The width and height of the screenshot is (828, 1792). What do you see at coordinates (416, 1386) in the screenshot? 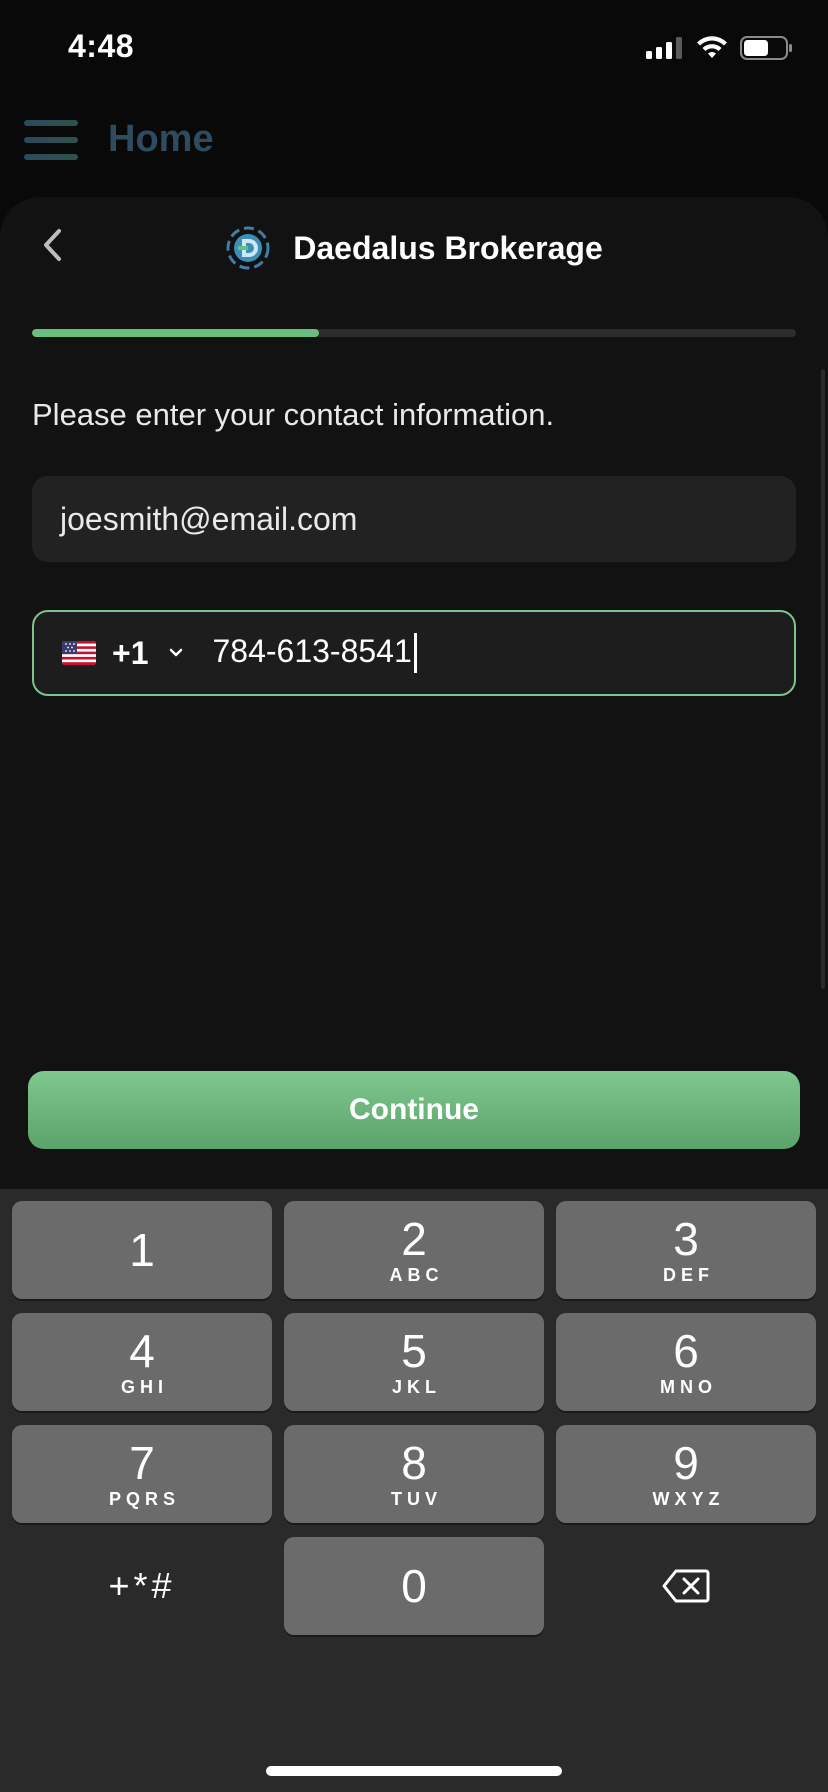
I see `key-letters: JKL` at bounding box center [416, 1386].